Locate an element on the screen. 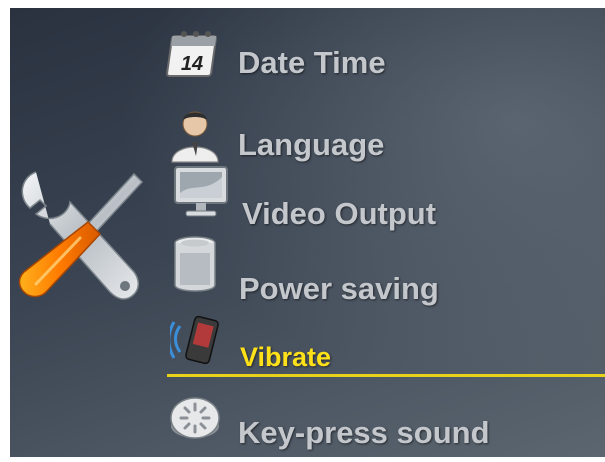 This screenshot has height=462, width=605. menu-item-key-press-sound: Key-press sound is located at coordinates (382, 419).